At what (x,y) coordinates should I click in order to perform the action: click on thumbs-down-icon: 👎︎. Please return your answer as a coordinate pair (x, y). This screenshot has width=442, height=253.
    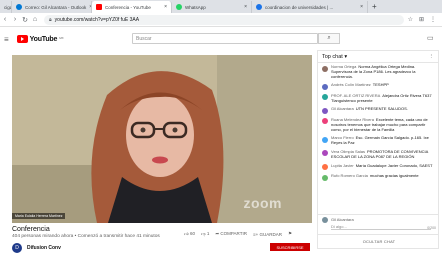
    Looking at the image, I should click on (203, 233).